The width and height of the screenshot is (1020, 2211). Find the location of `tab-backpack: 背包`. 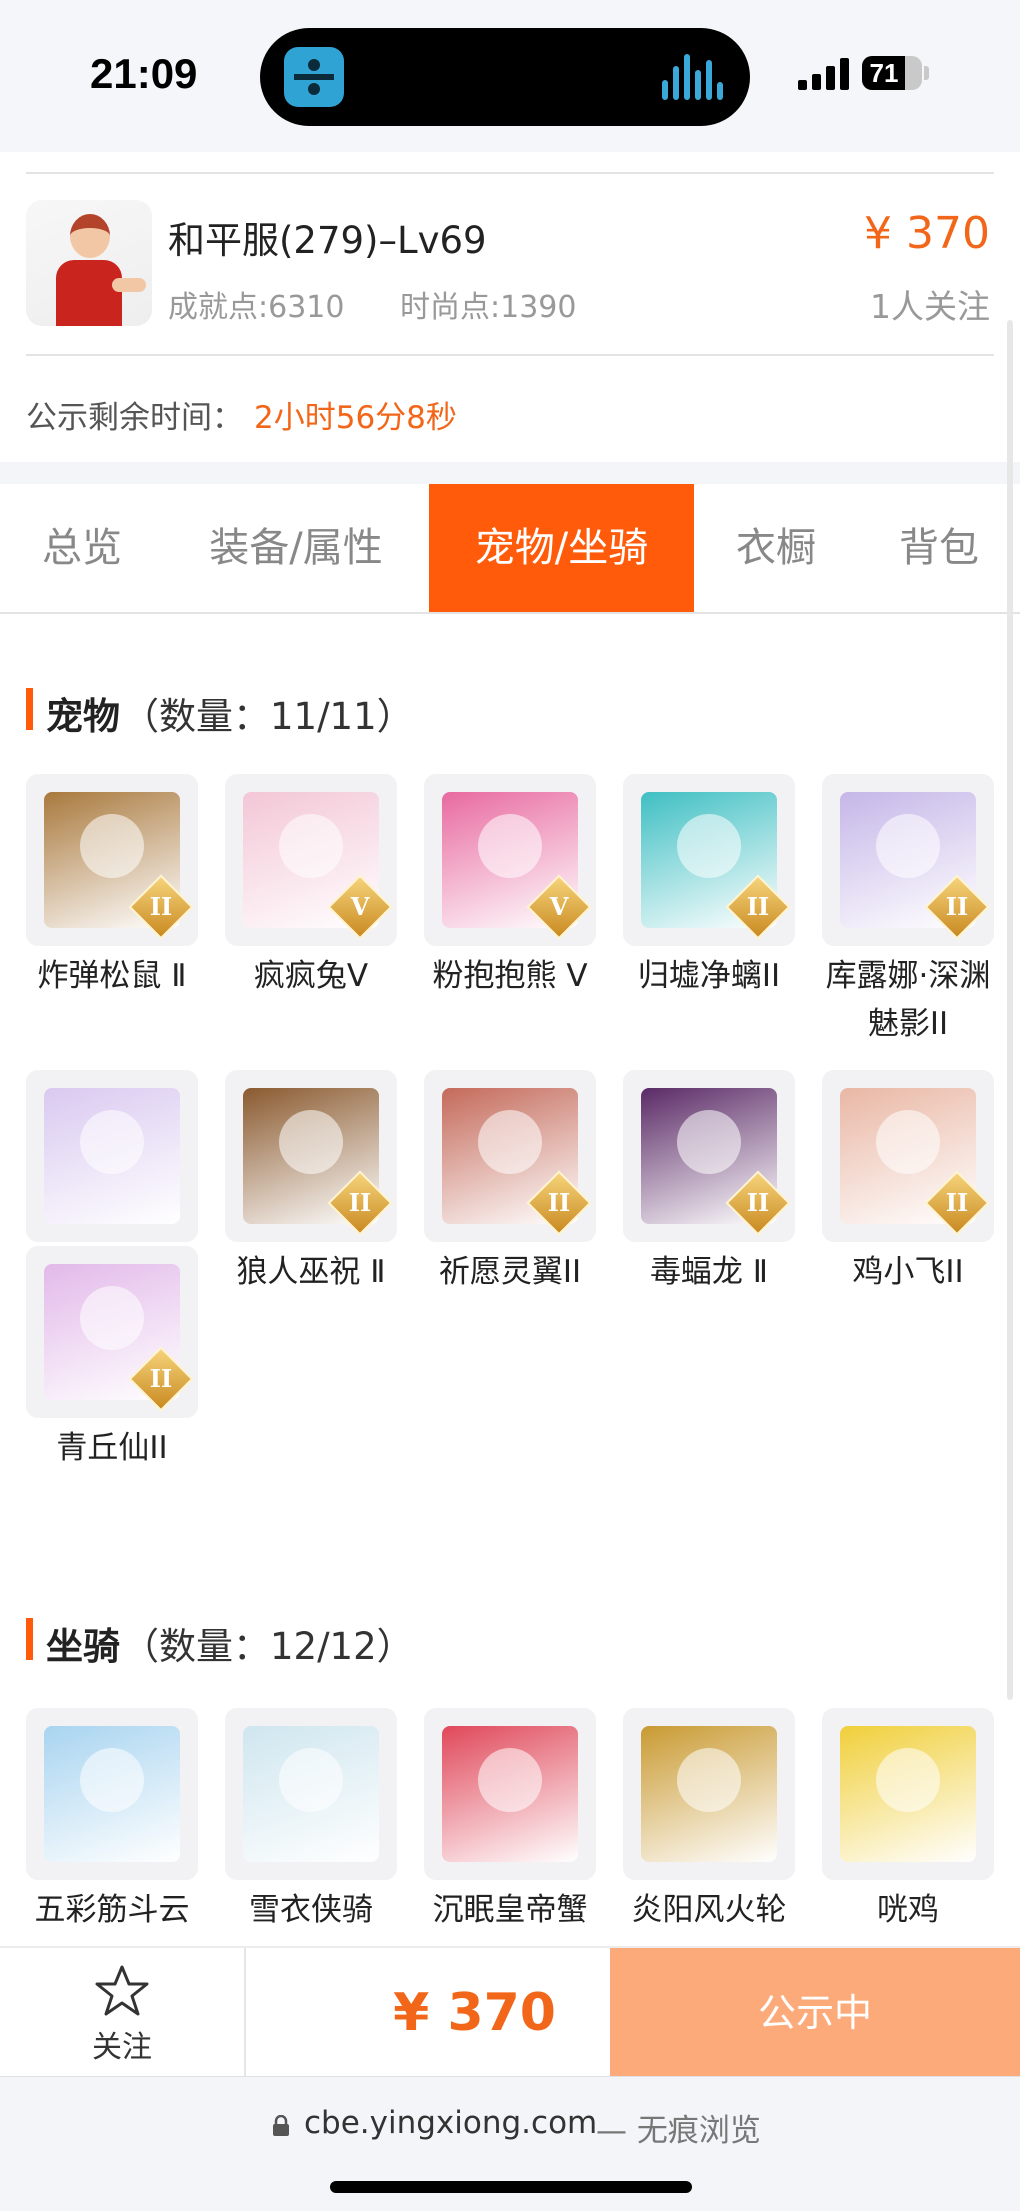

tab-backpack: 背包 is located at coordinates (939, 548).